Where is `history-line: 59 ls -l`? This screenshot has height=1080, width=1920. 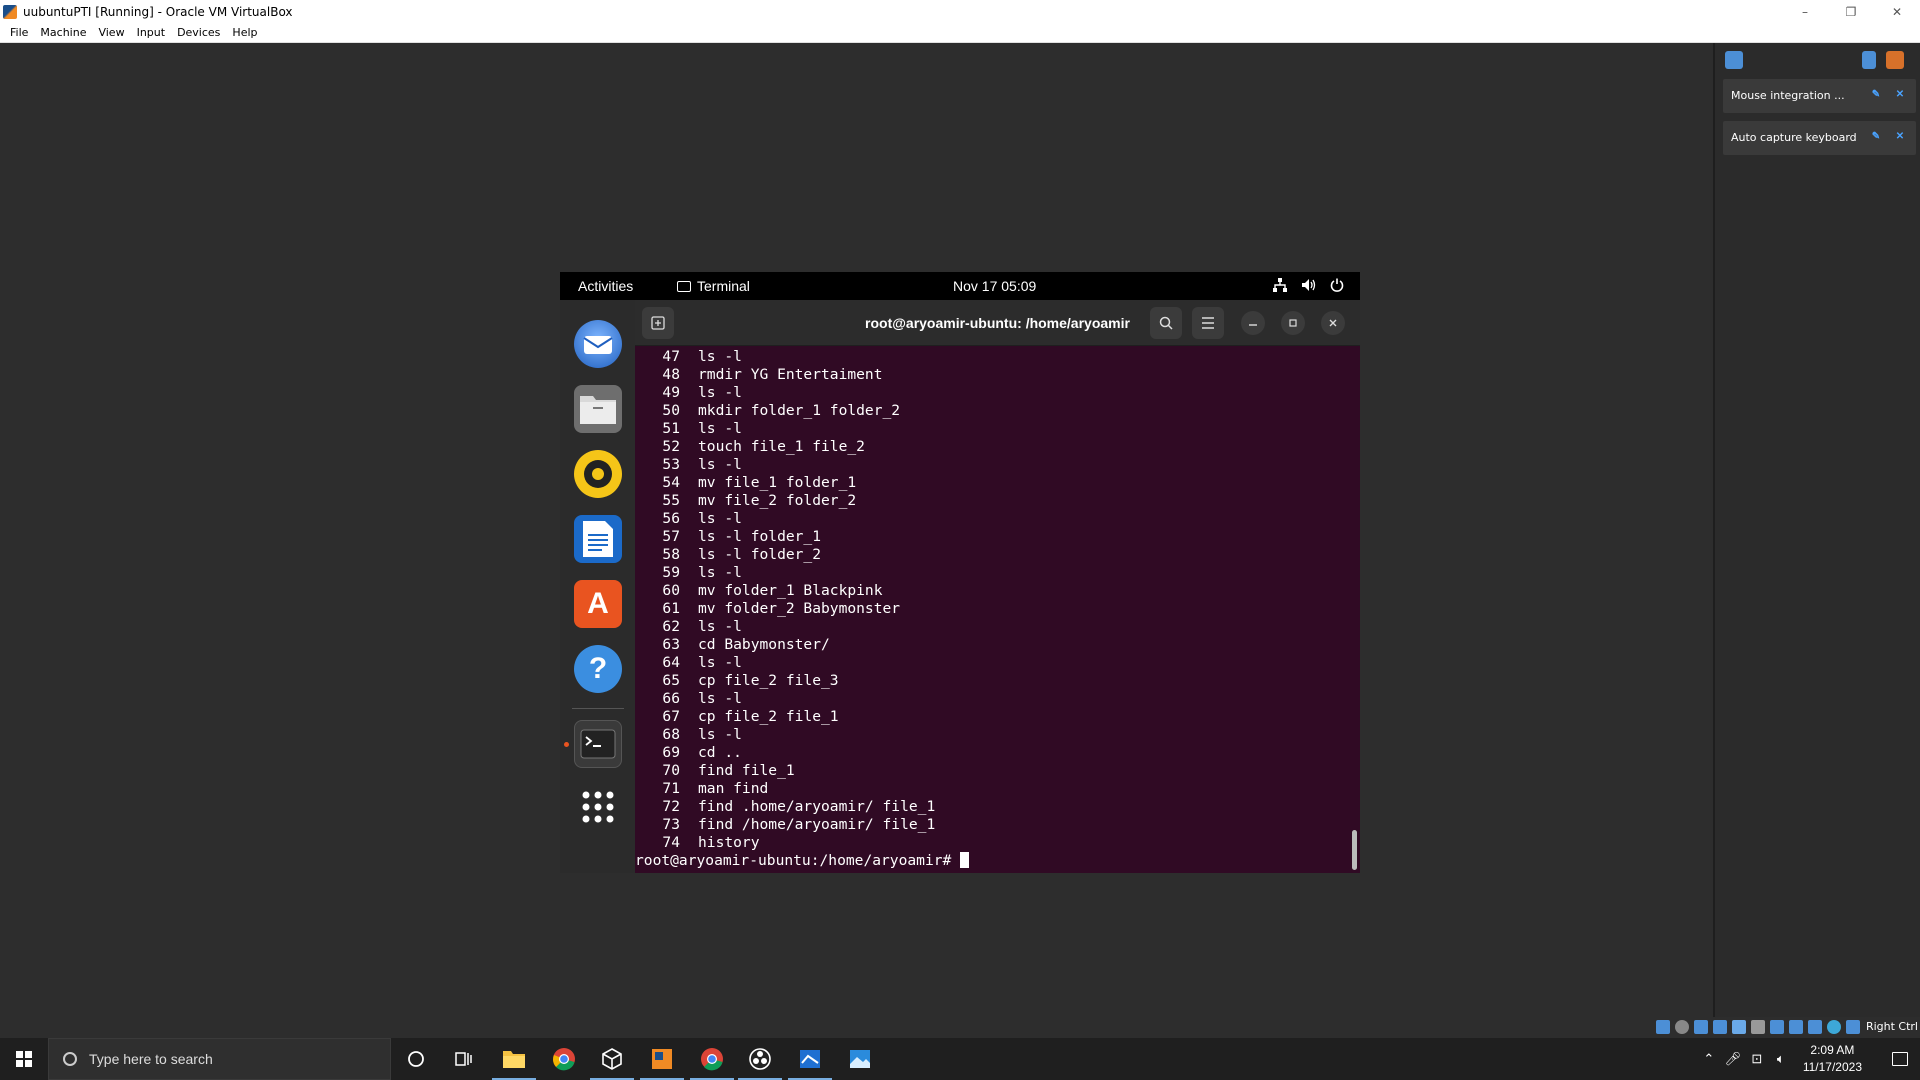
history-line: 59 ls -l is located at coordinates (688, 573).